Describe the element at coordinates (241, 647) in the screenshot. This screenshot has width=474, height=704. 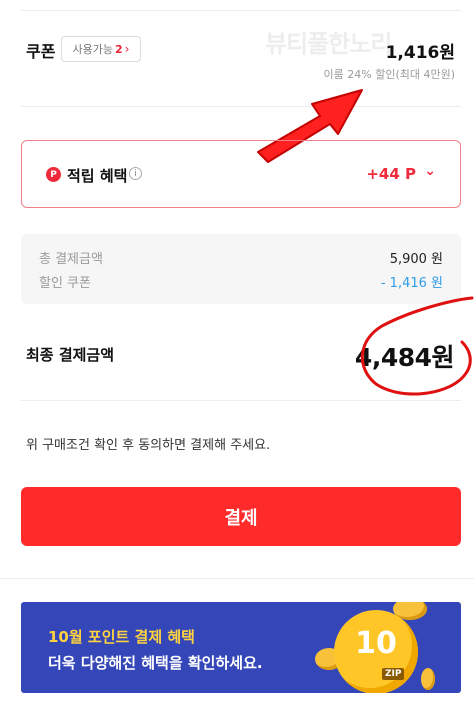
I see `promo-banner: 10월 포인트 결제 혜택 더욱 다양해진 혜택을 확인하세요. 10 ZIP` at that location.